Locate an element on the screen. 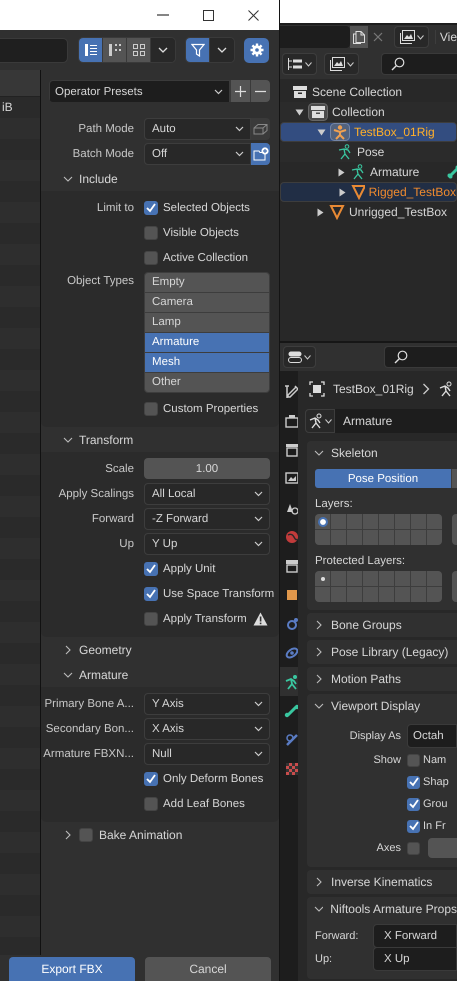 This screenshot has width=457, height=981. list-view-button is located at coordinates (91, 50).